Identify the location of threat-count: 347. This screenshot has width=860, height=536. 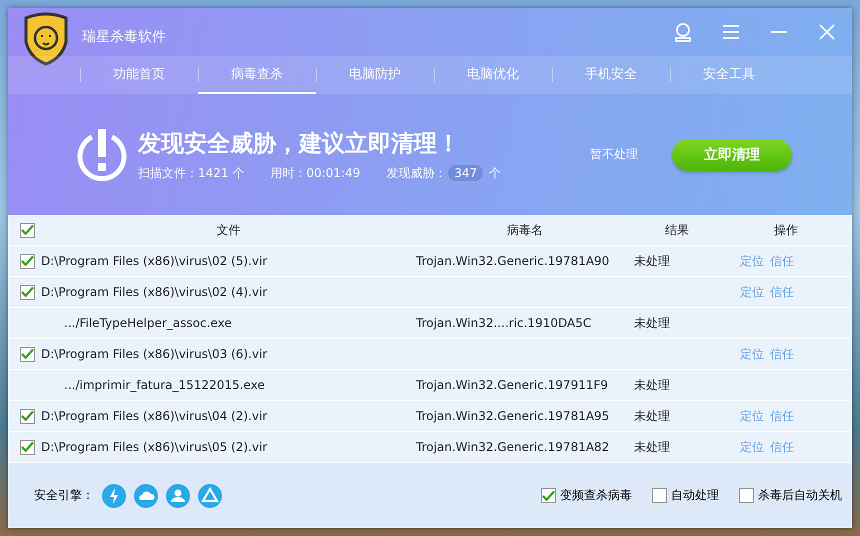
(466, 173).